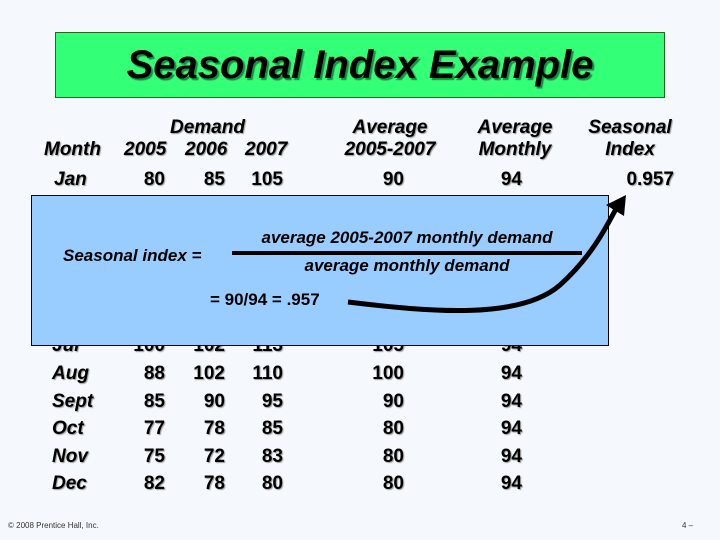 Image resolution: width=720 pixels, height=540 pixels. Describe the element at coordinates (688, 525) in the screenshot. I see `page-number: 4 –` at that location.